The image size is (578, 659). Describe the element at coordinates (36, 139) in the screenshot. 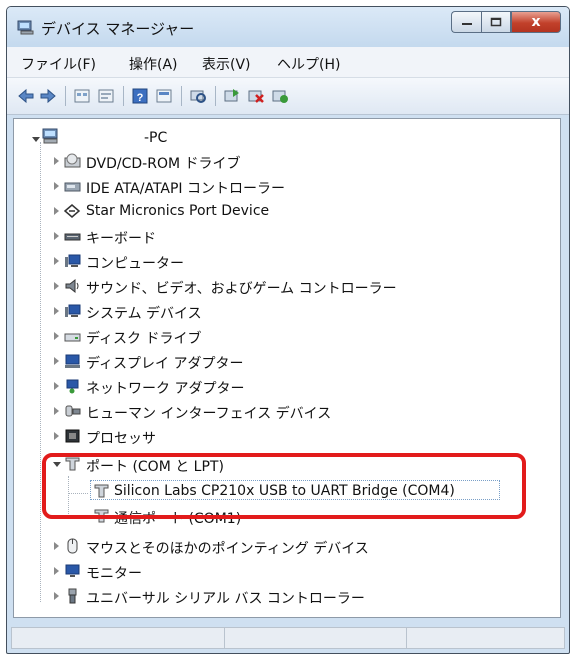

I see `collapse-icon` at that location.